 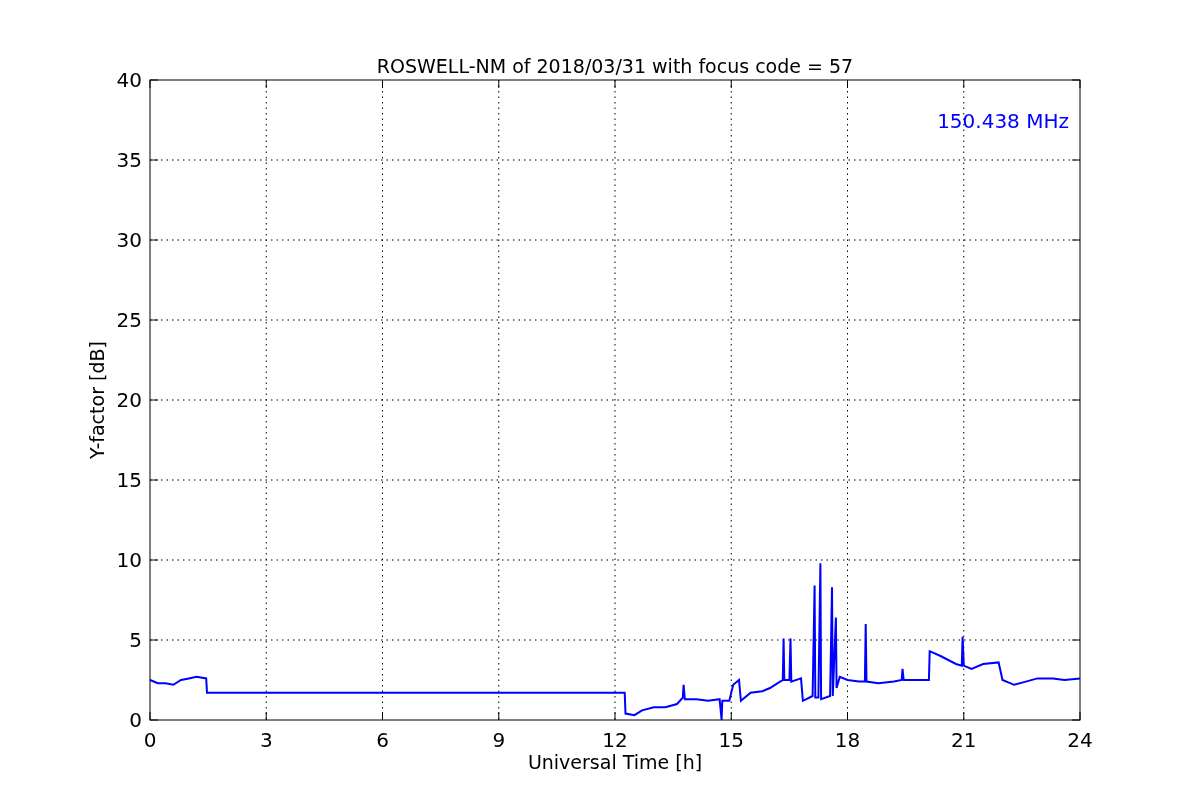 What do you see at coordinates (266, 740) in the screenshot?
I see `tick-label: 3` at bounding box center [266, 740].